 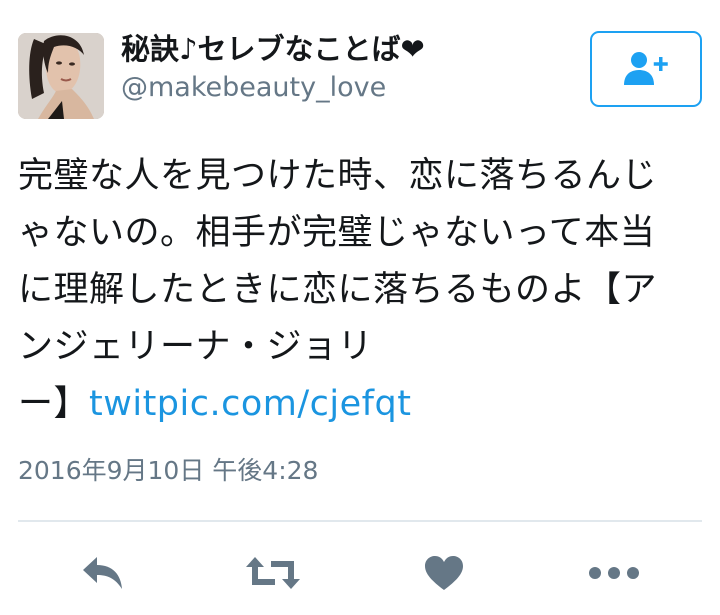 What do you see at coordinates (273, 49) in the screenshot?
I see `user-display-name: 秘訣♪セレブなことば❤` at bounding box center [273, 49].